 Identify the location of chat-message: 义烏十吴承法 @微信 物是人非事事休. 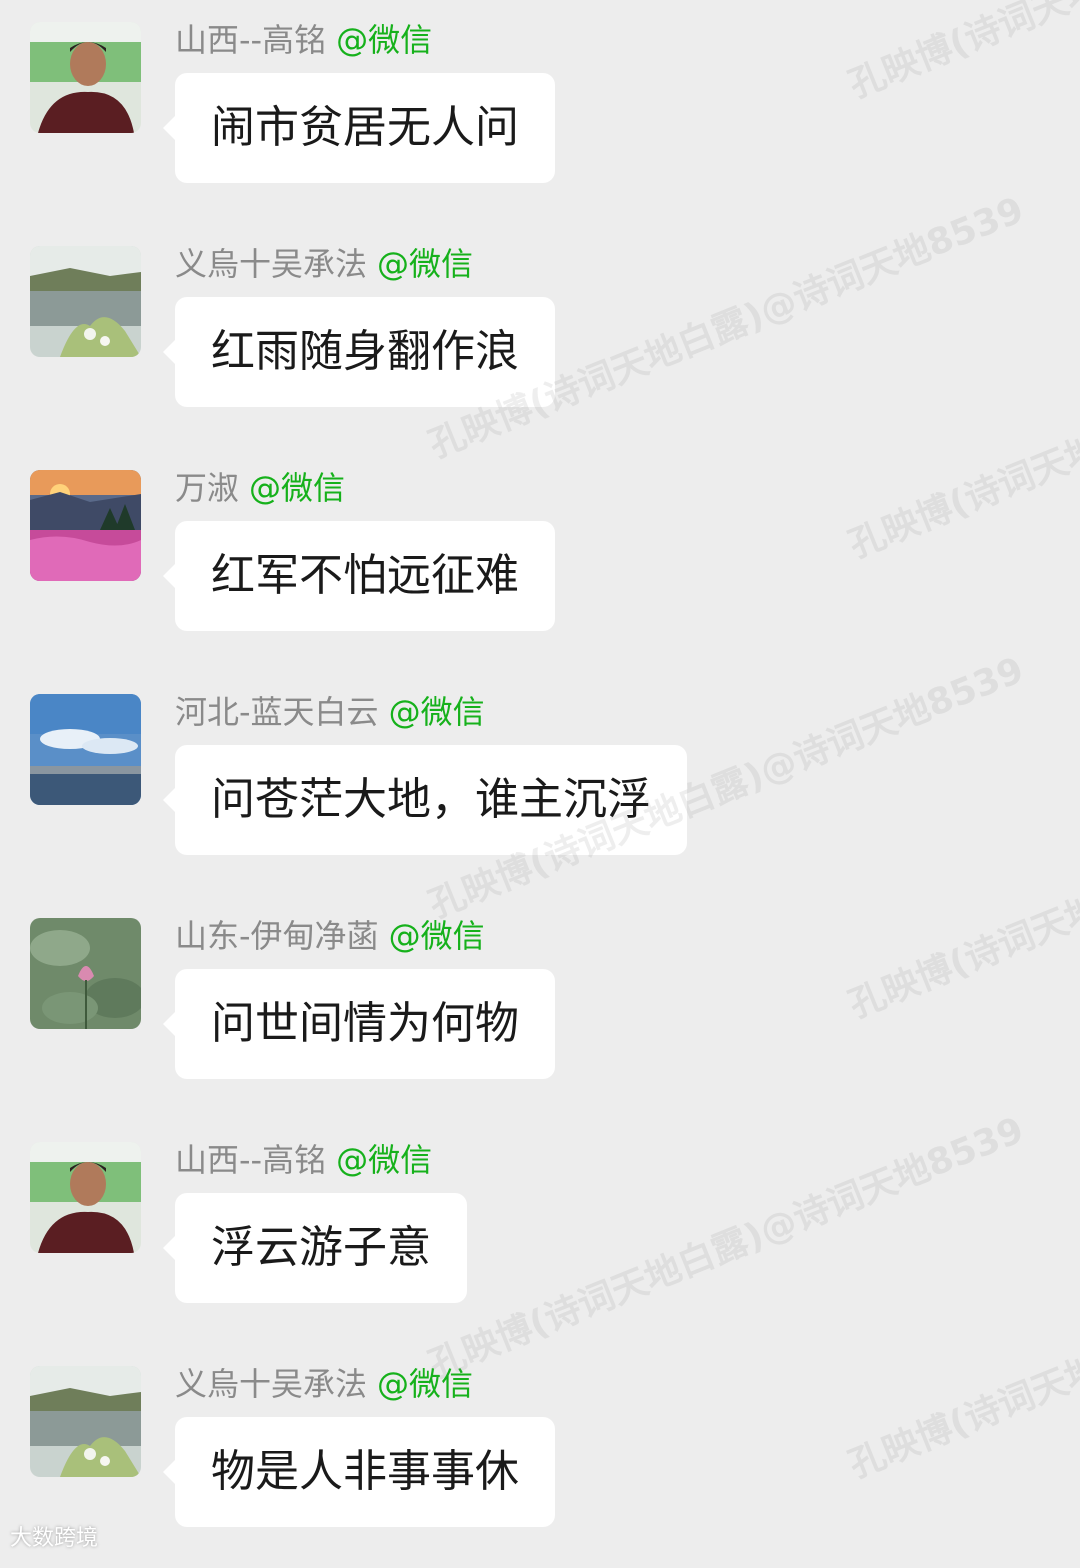
(540, 1456).